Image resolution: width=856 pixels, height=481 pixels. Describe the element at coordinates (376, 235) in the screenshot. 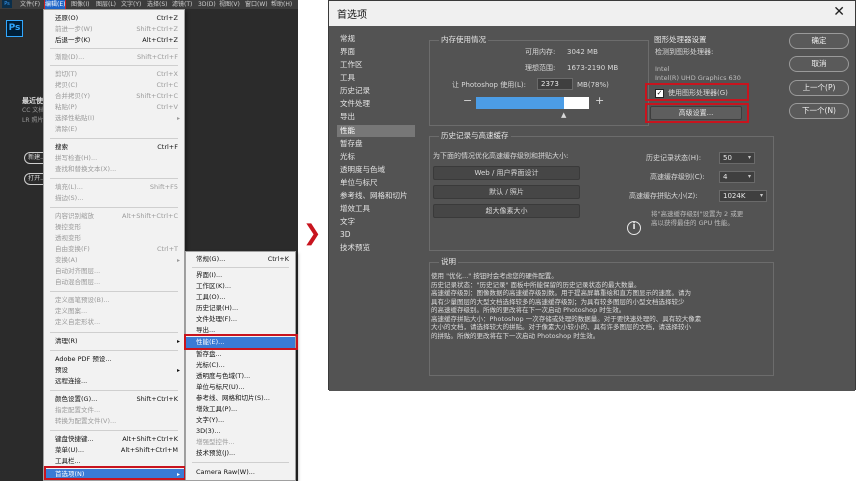

I see `nav-3d: 3D` at that location.